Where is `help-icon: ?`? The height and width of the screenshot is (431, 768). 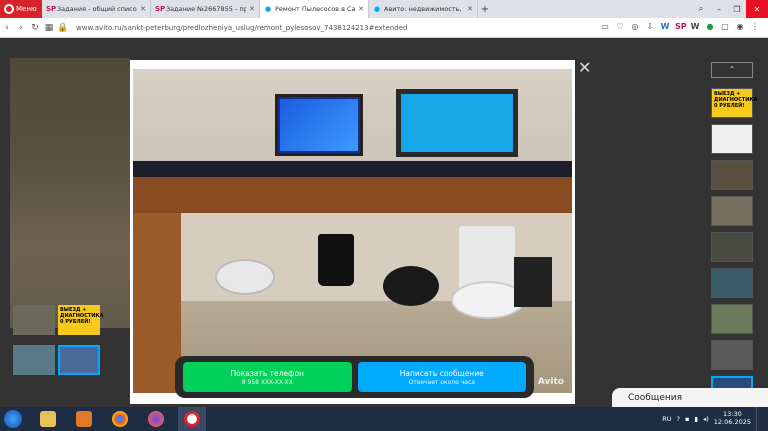
help-icon: ? is located at coordinates (678, 419).